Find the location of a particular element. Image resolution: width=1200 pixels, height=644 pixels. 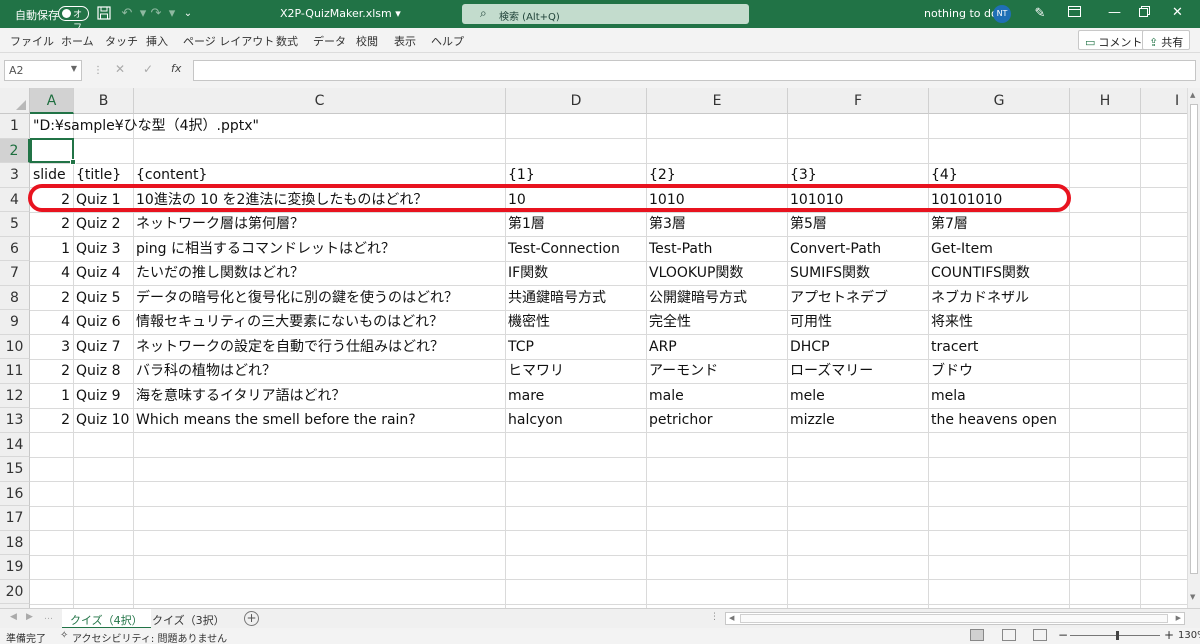

chevron-down-icon: ▼ is located at coordinates (74, 68).